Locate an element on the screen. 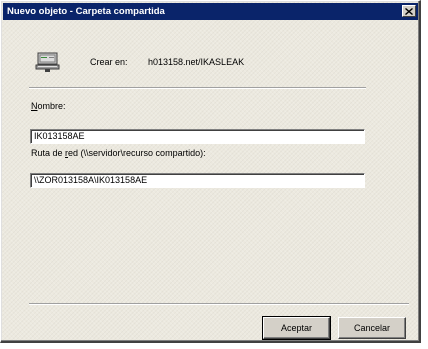  close-icon is located at coordinates (409, 11).